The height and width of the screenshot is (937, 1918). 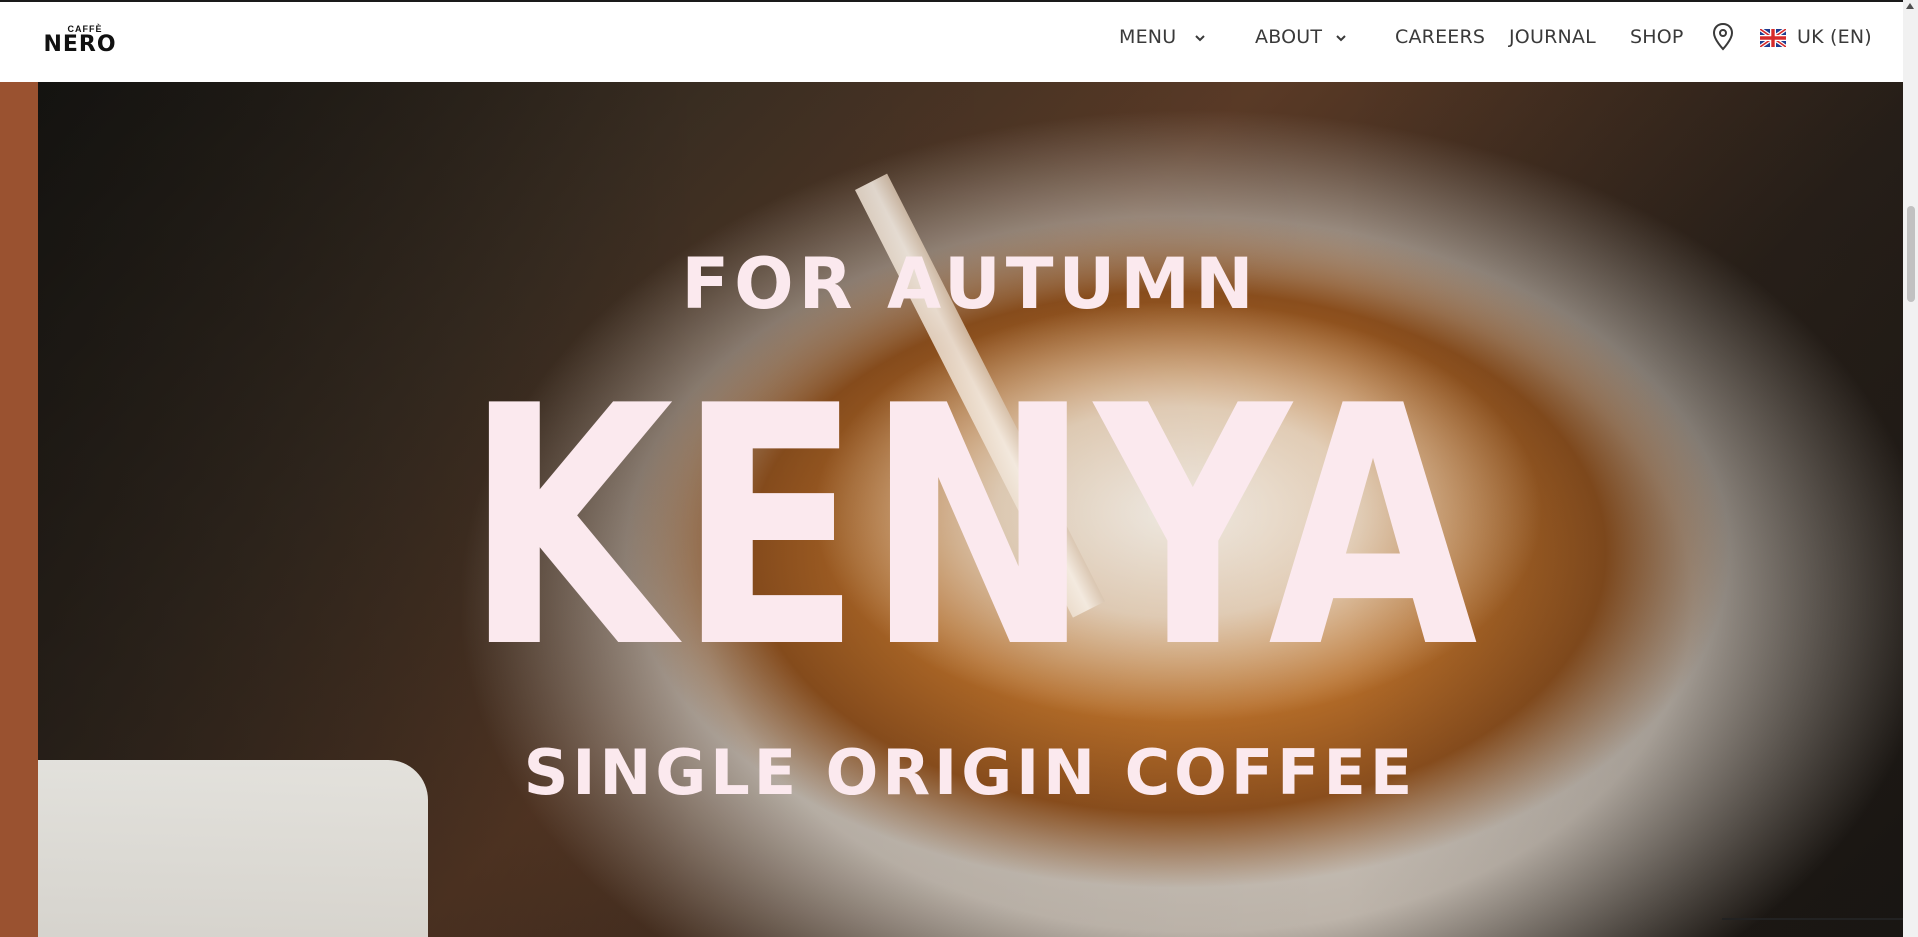 What do you see at coordinates (1773, 38) in the screenshot?
I see `uk-flag-icon` at bounding box center [1773, 38].